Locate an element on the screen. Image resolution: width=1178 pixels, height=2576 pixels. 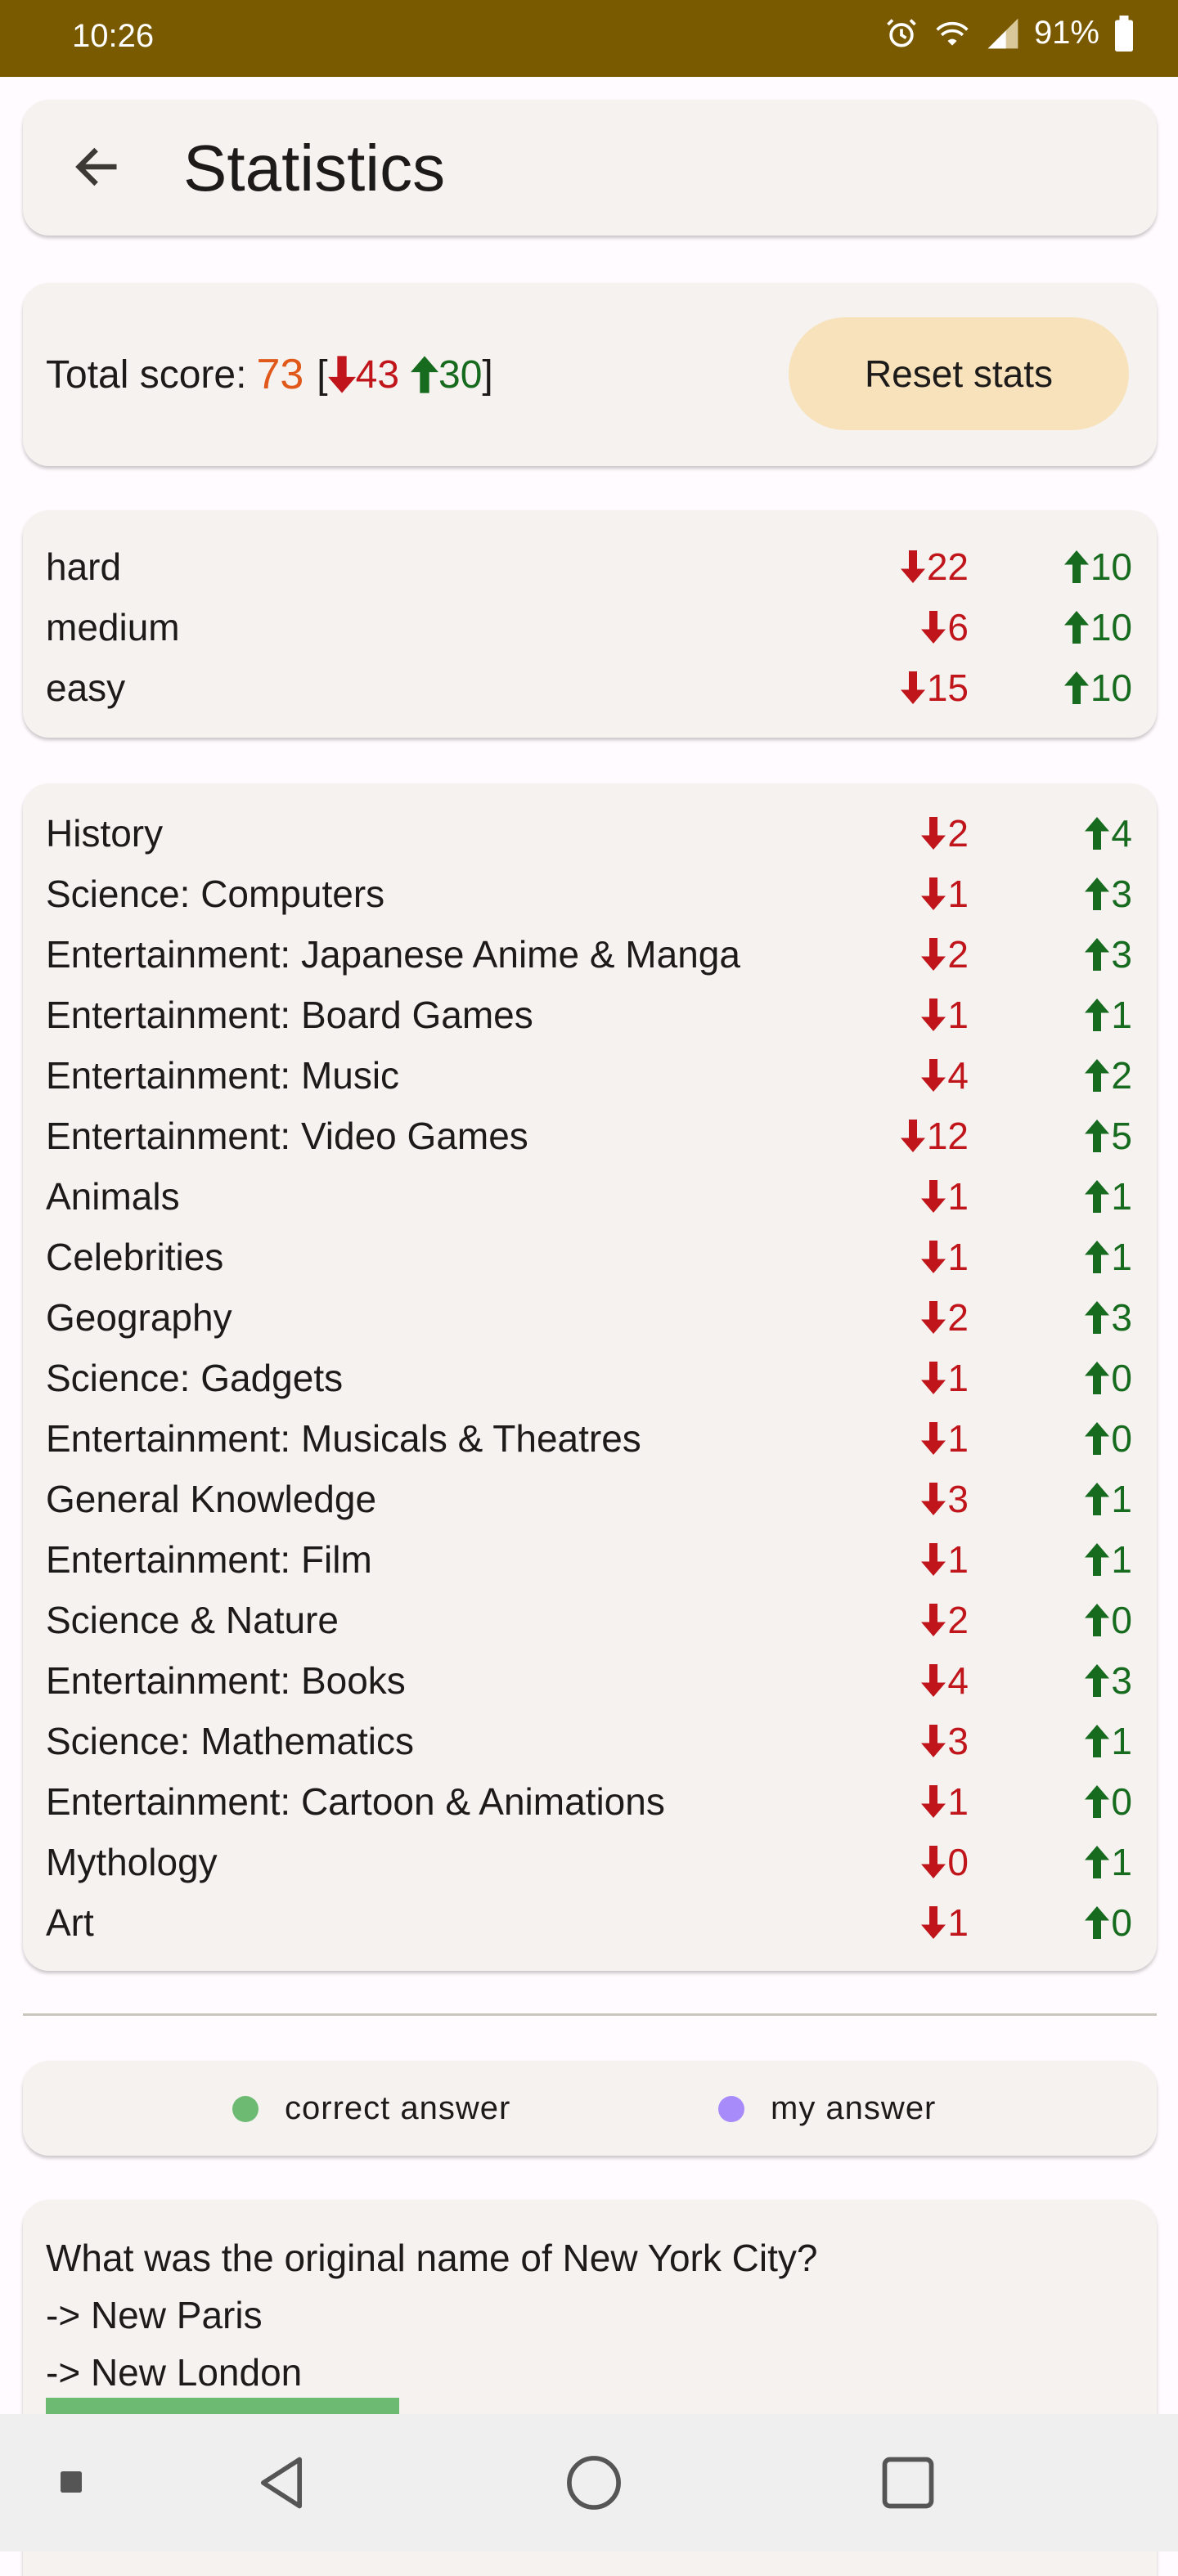
stat-name: Entertainment: Video Games is located at coordinates (287, 1136).